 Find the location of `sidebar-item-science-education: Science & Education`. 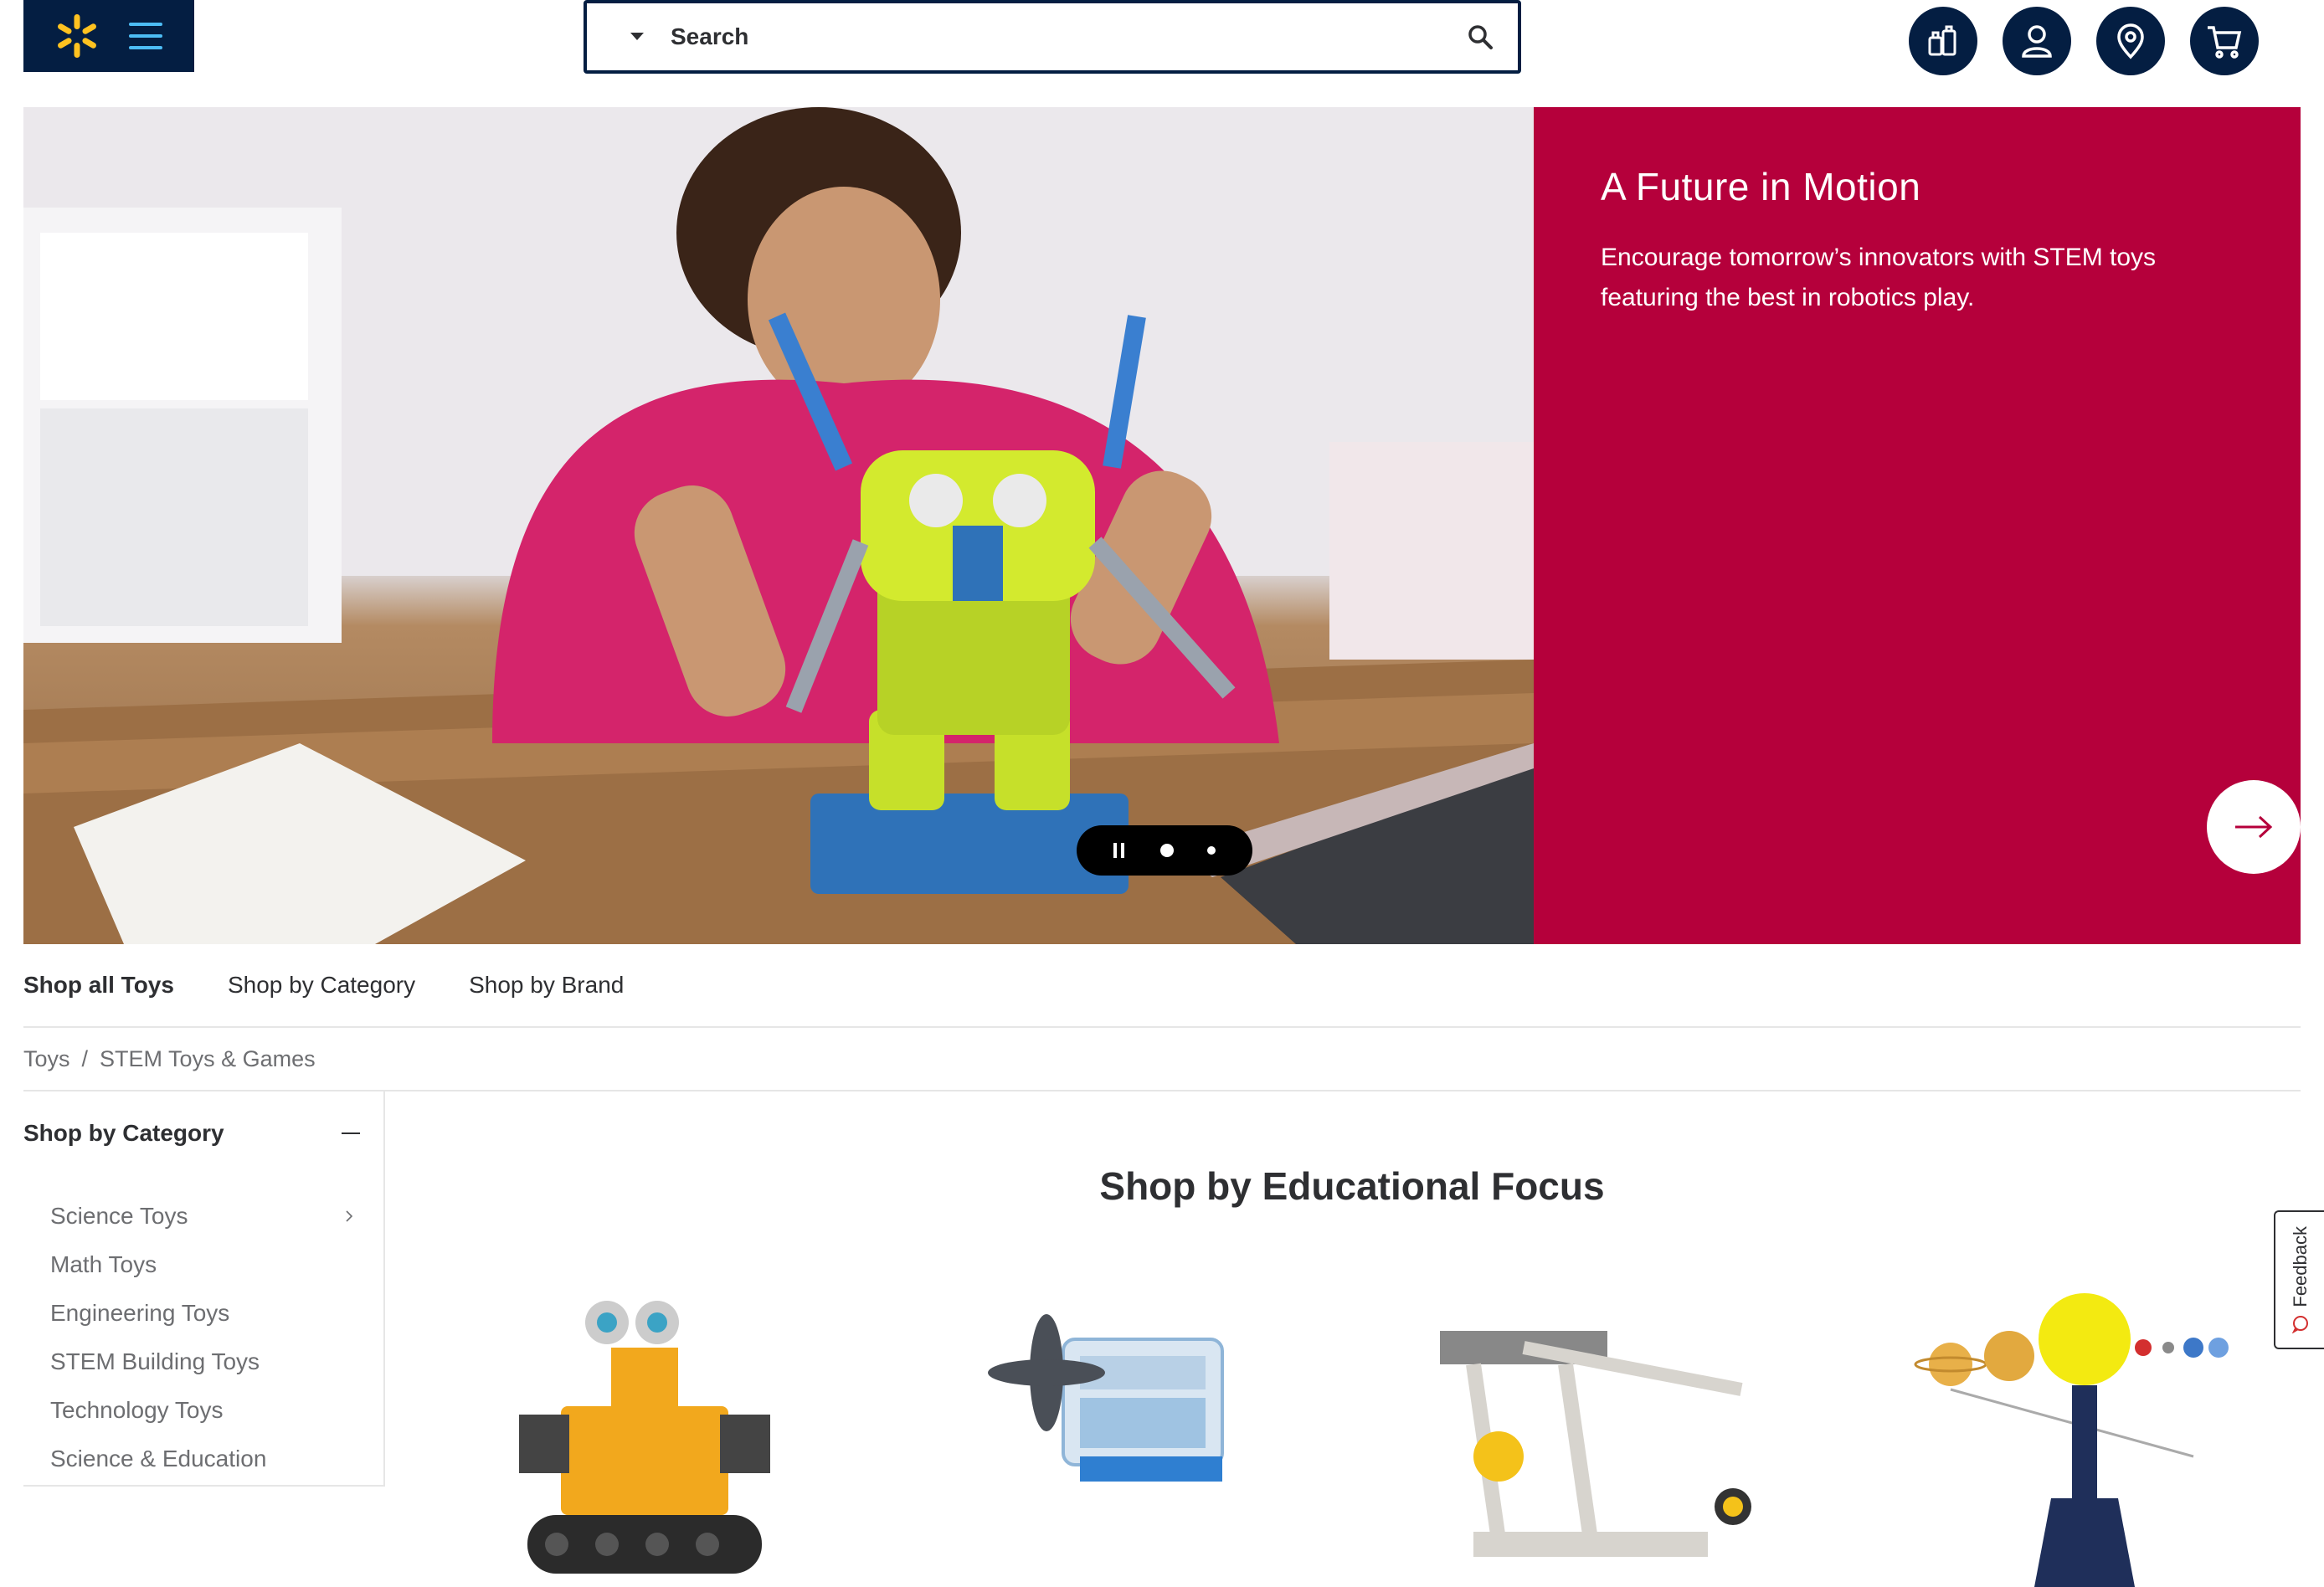

sidebar-item-science-education: Science & Education is located at coordinates (216, 1459).